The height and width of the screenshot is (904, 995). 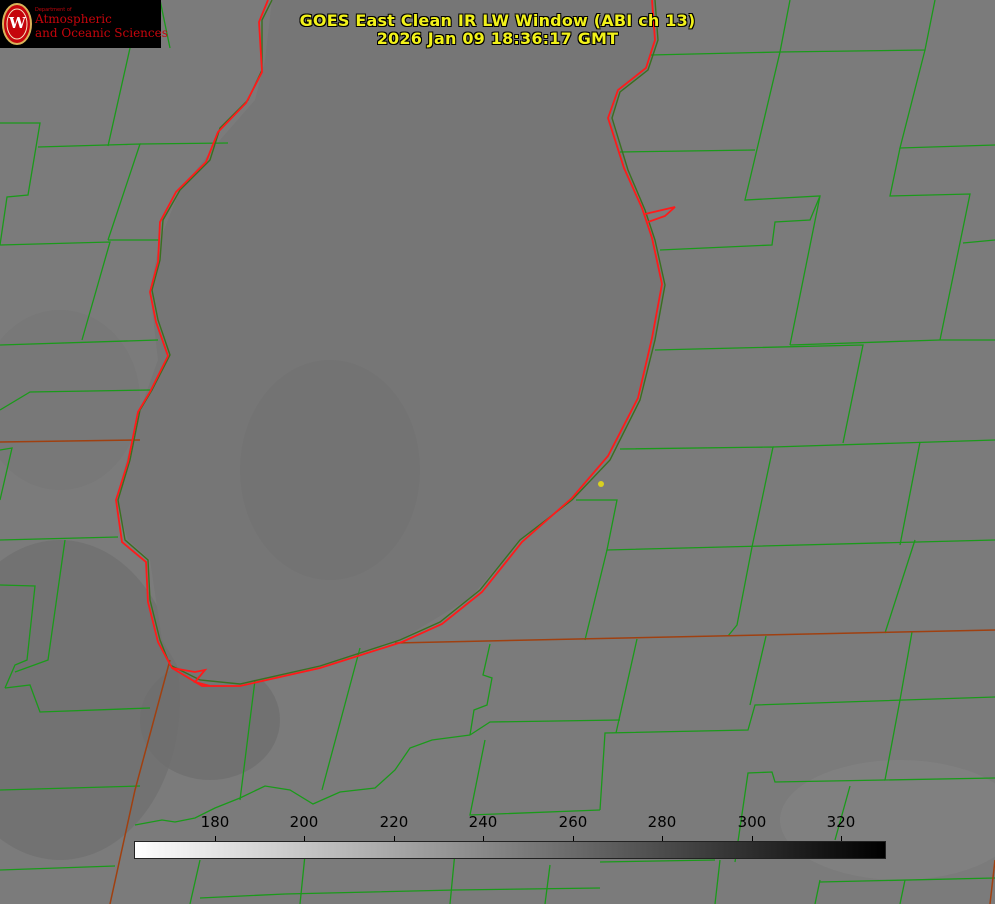 What do you see at coordinates (215, 822) in the screenshot?
I see `colorbar-tick-label: 180` at bounding box center [215, 822].